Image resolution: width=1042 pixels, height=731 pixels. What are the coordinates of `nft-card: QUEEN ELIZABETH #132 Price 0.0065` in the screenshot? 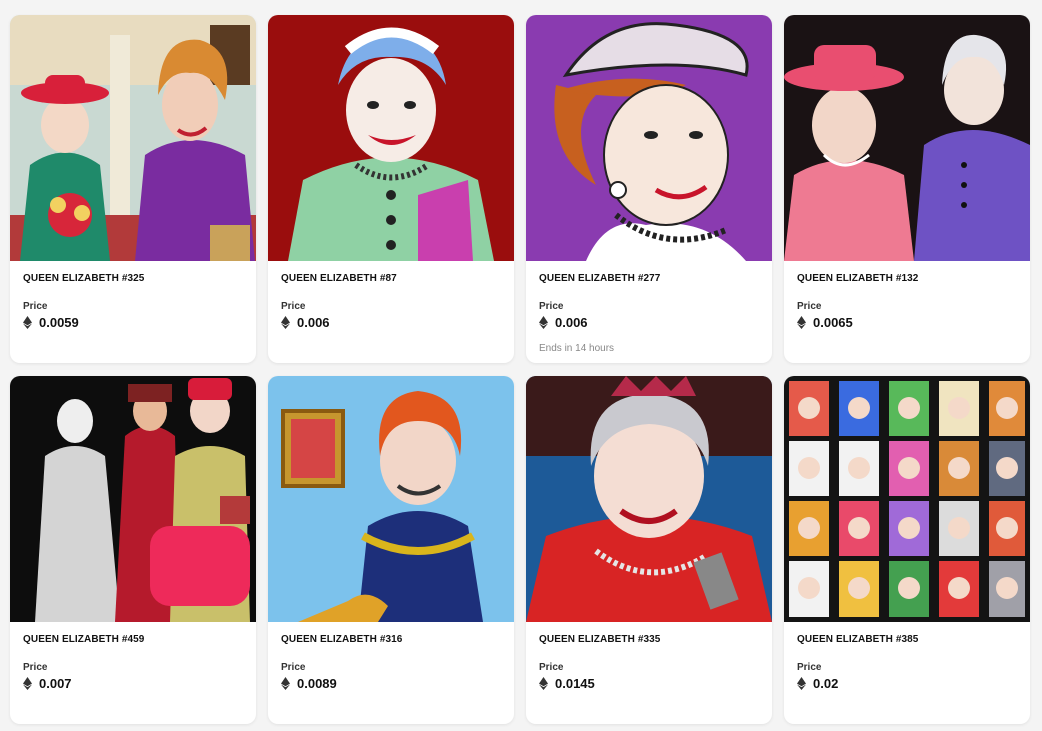 It's located at (907, 189).